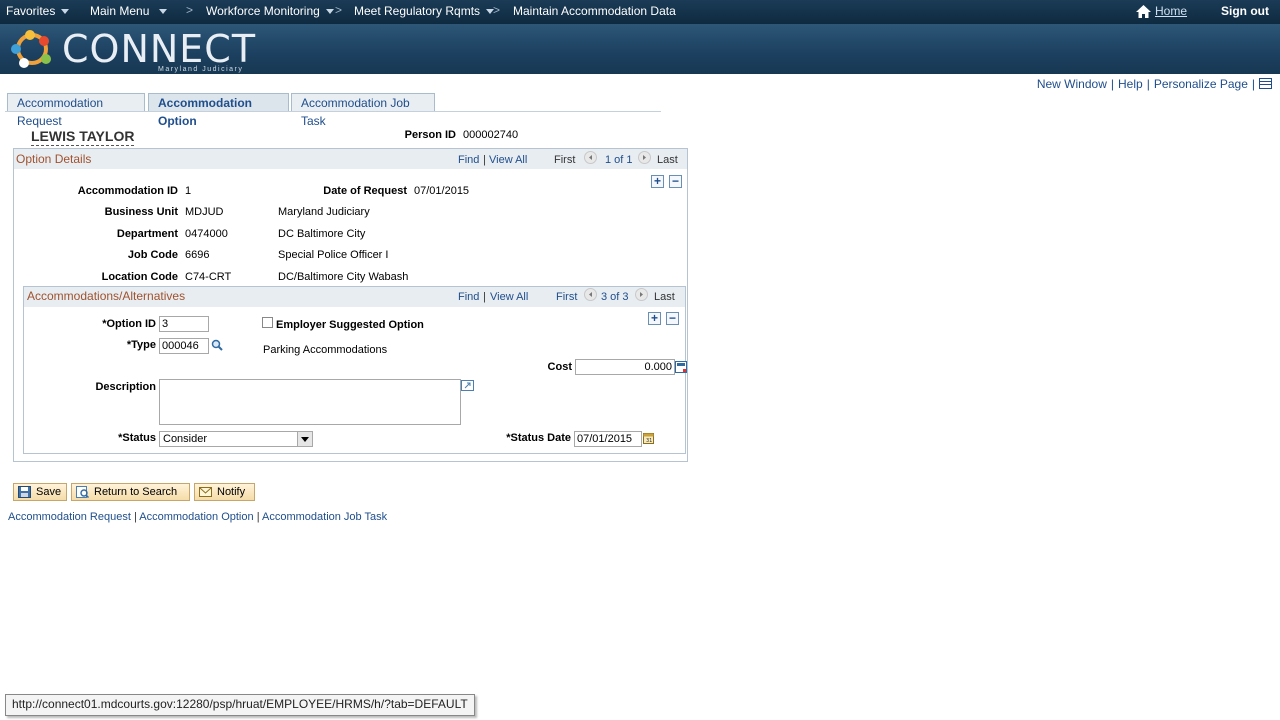 The width and height of the screenshot is (1280, 720). What do you see at coordinates (69, 517) in the screenshot?
I see `bottom-link-accommodation-request: Accommodation Request` at bounding box center [69, 517].